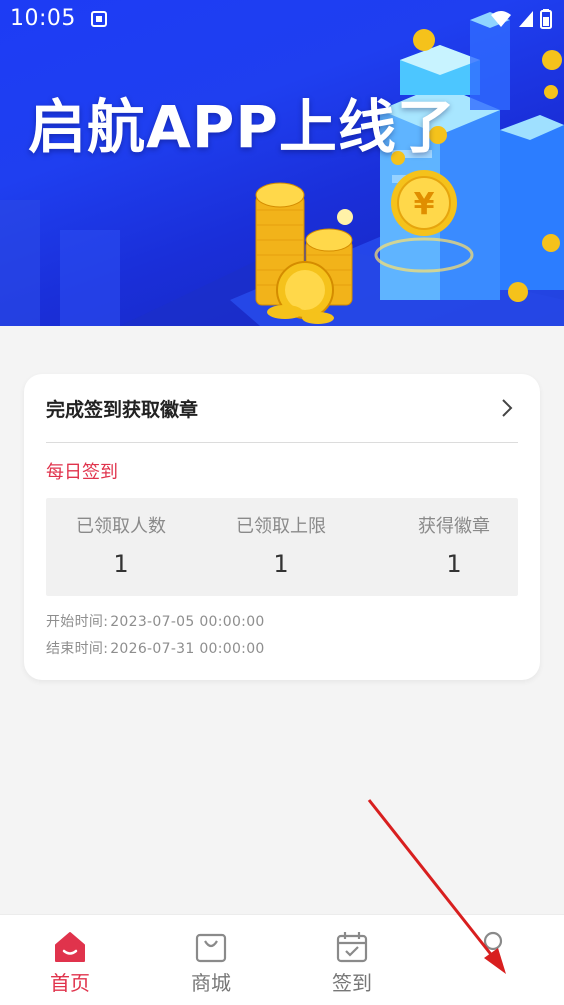  What do you see at coordinates (525, 19) in the screenshot?
I see `signal-icon` at bounding box center [525, 19].